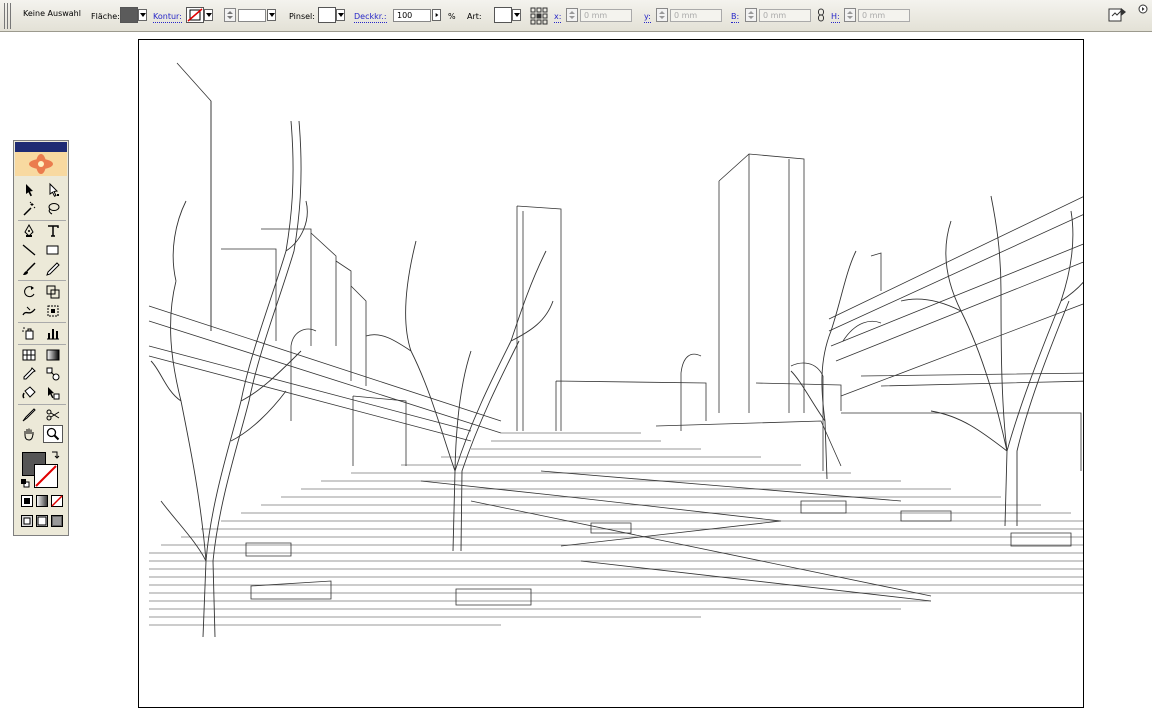 This screenshot has height=720, width=1152. What do you see at coordinates (835, 17) in the screenshot?
I see `height-label: H:` at bounding box center [835, 17].